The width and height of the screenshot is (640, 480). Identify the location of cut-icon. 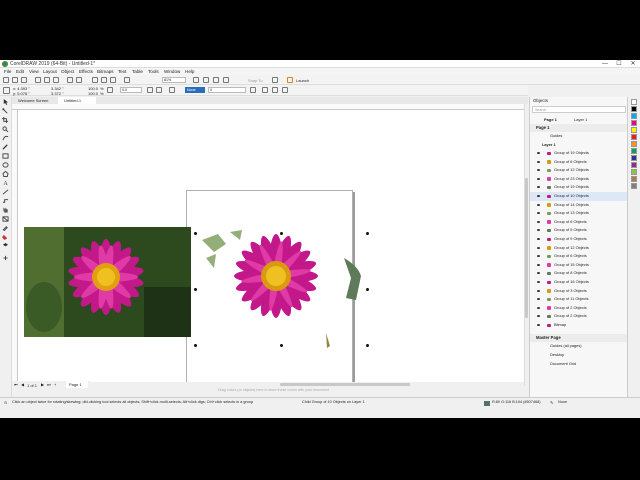
(38, 80).